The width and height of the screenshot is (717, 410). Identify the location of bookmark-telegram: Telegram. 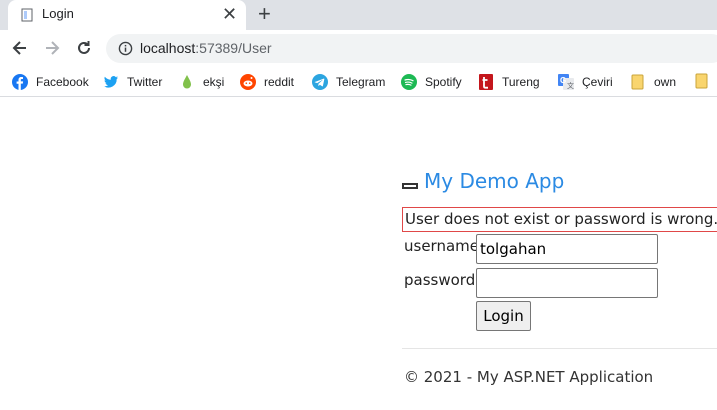
(348, 82).